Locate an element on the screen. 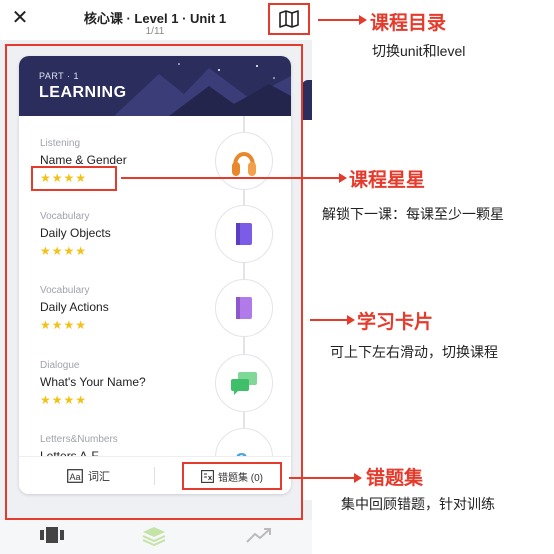  chat-bubbles-icon is located at coordinates (244, 383).